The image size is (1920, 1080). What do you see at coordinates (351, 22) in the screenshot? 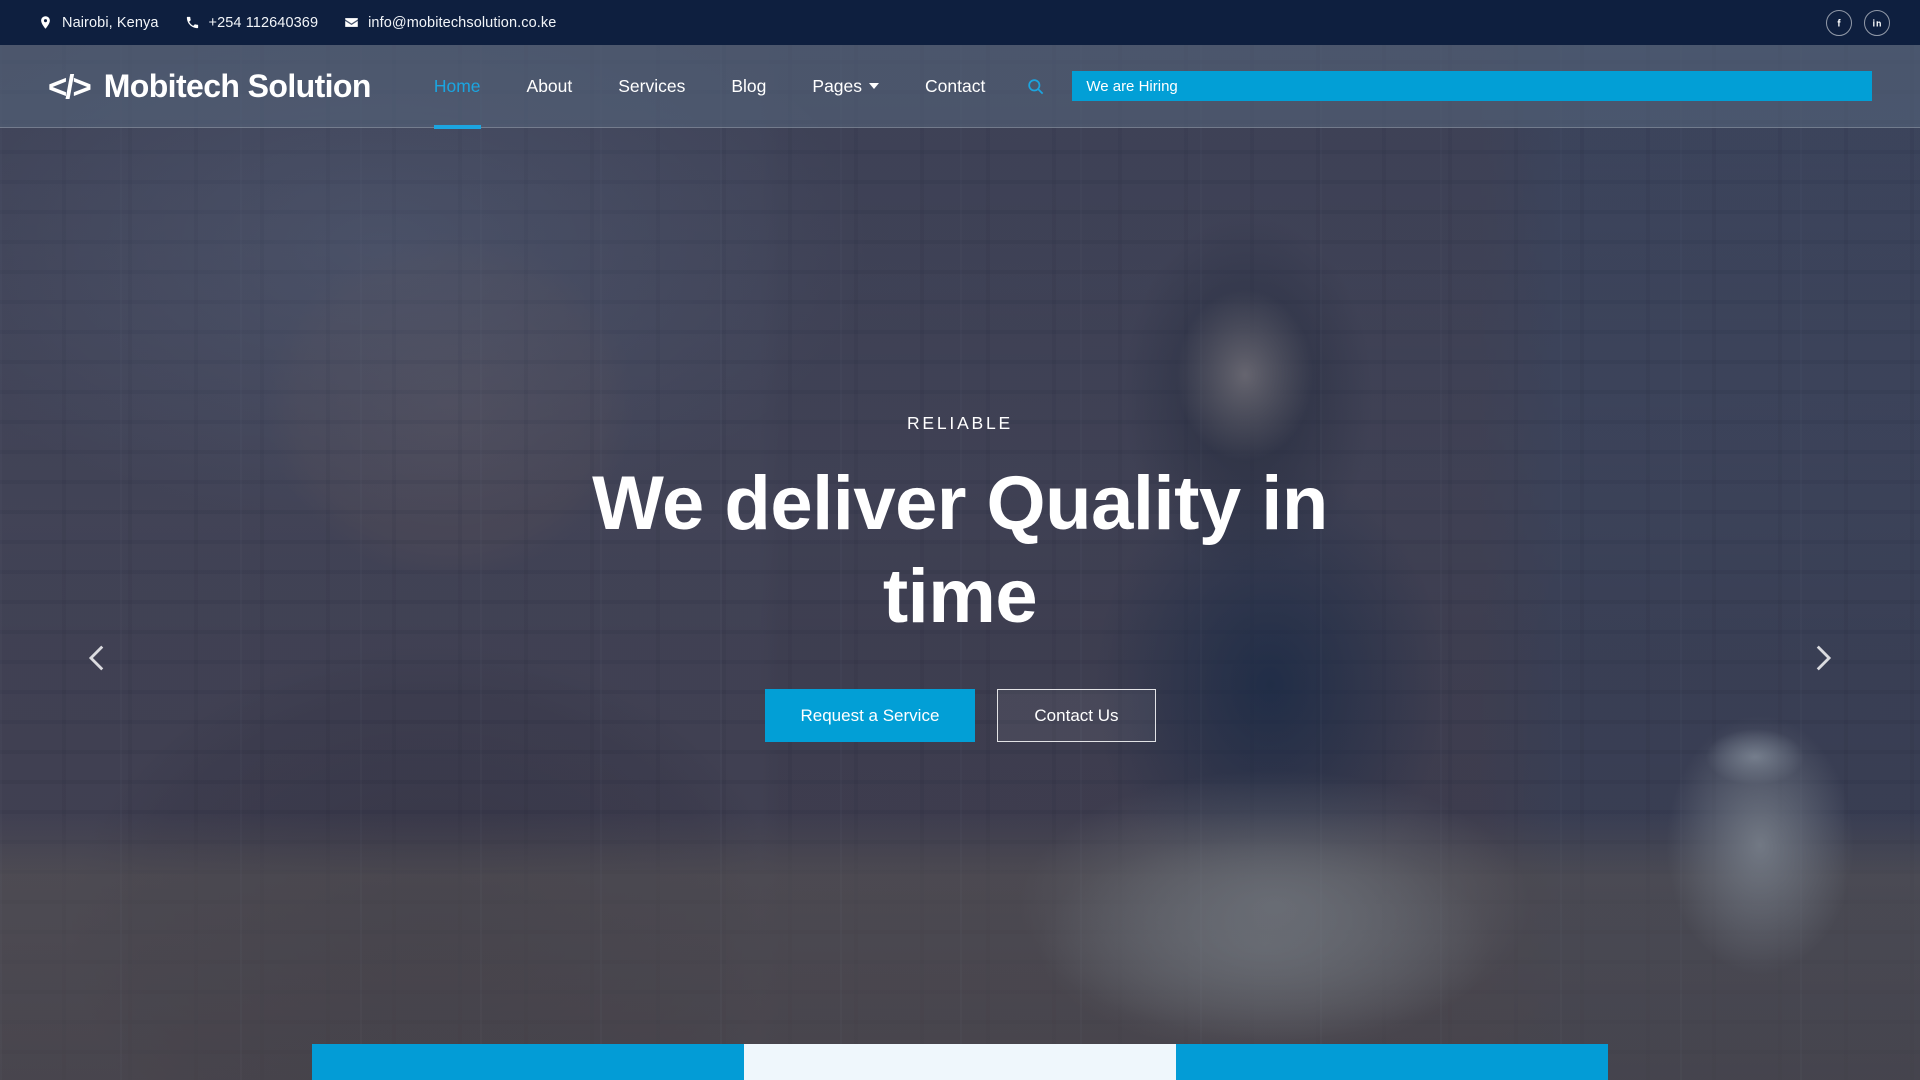
I see `envelope-icon` at bounding box center [351, 22].